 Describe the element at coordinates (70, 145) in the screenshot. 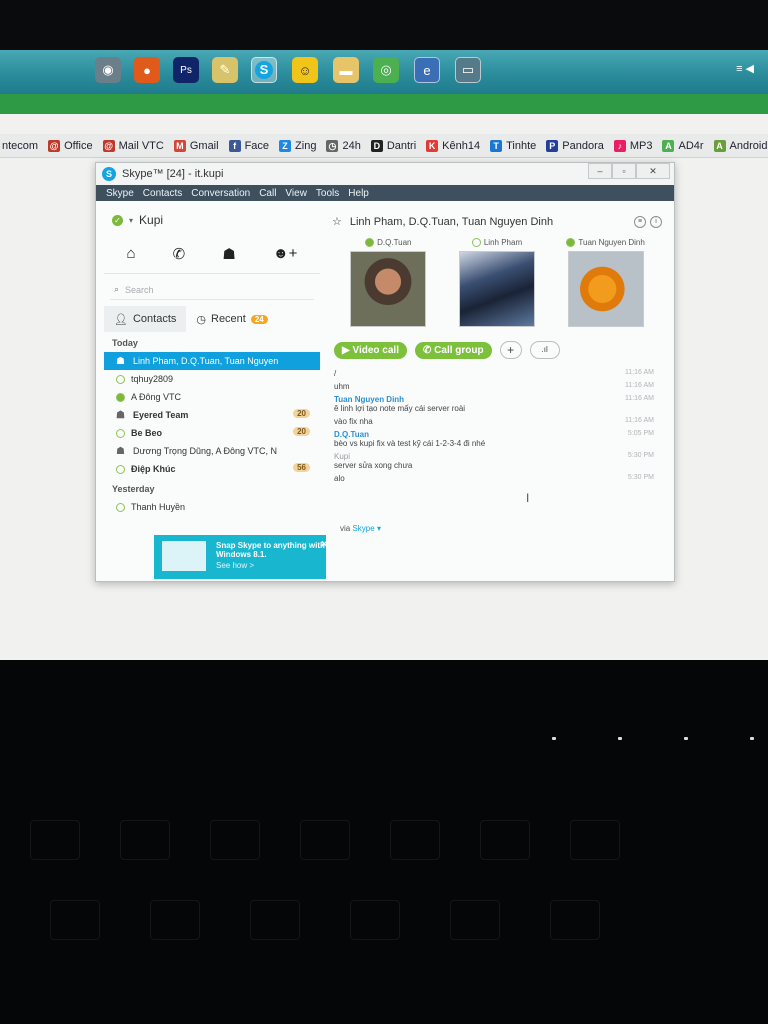

I see `bookmark-item: @ Office` at that location.